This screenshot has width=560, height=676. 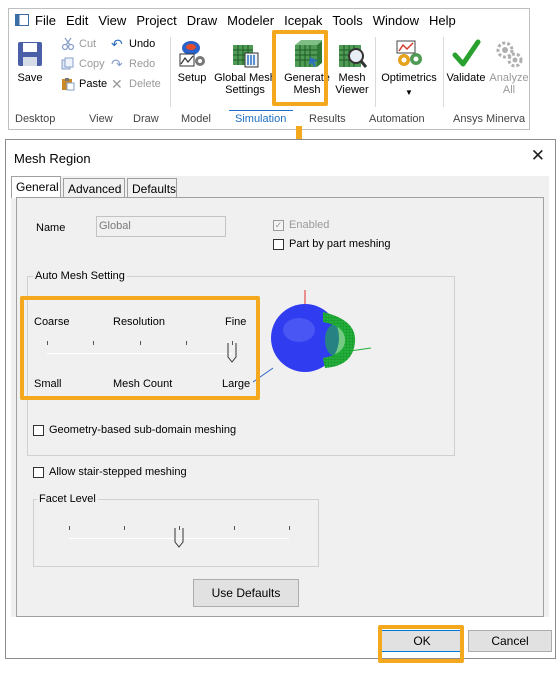 What do you see at coordinates (35, 119) in the screenshot?
I see `tab-desktop: Desktop` at bounding box center [35, 119].